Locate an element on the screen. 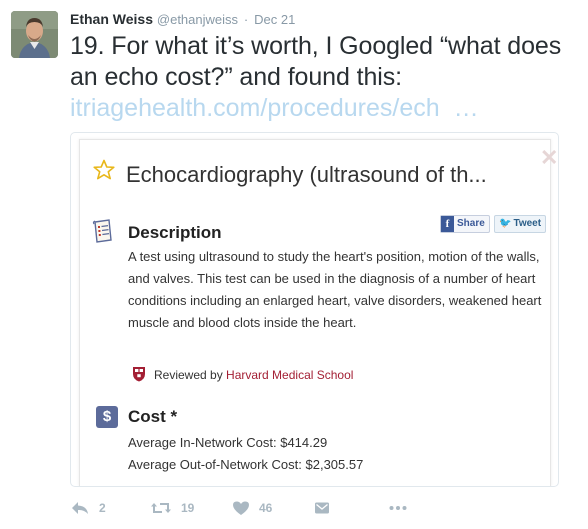 This screenshot has height=529, width=588. reviewed-by: Reviewed by Harvard Medical School is located at coordinates (253, 375).